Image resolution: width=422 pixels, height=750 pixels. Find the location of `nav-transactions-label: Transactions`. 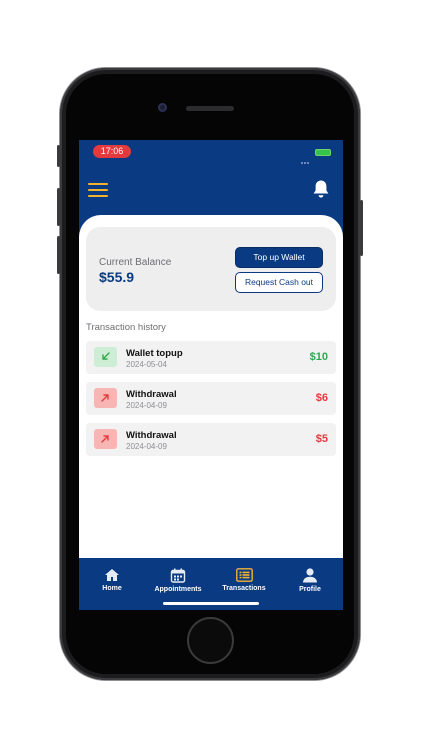

nav-transactions-label: Transactions is located at coordinates (244, 588).